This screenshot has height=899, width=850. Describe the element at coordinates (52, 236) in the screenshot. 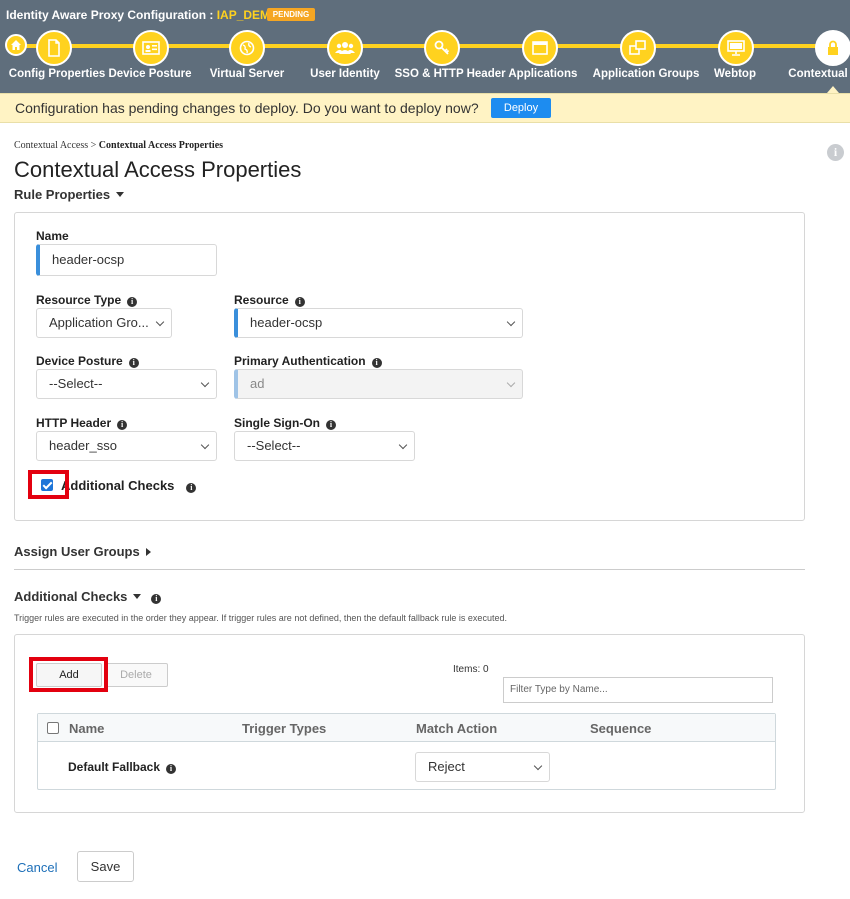

I see `name-label: Name` at that location.